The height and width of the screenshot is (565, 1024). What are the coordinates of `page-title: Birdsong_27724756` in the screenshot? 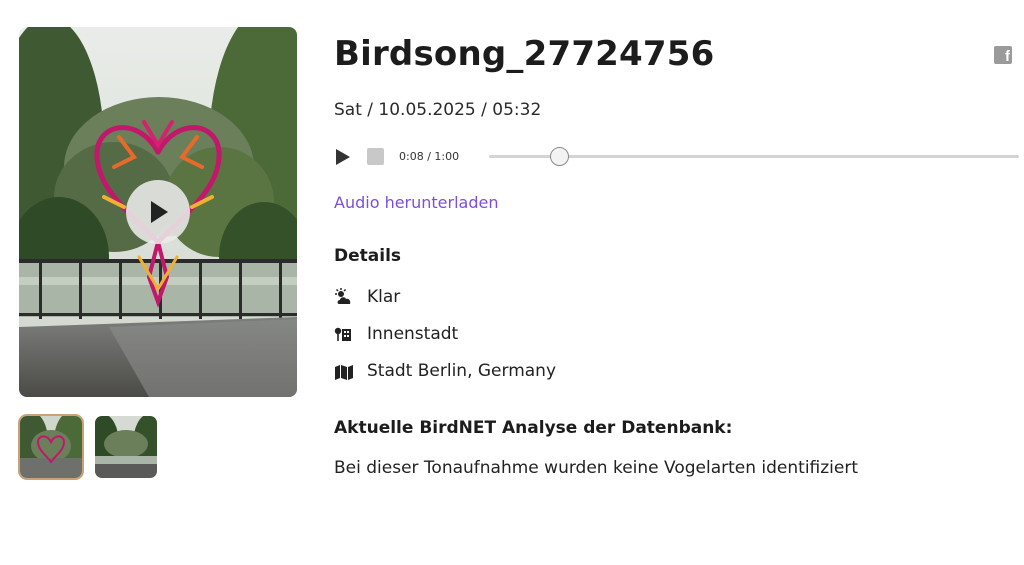 It's located at (524, 54).